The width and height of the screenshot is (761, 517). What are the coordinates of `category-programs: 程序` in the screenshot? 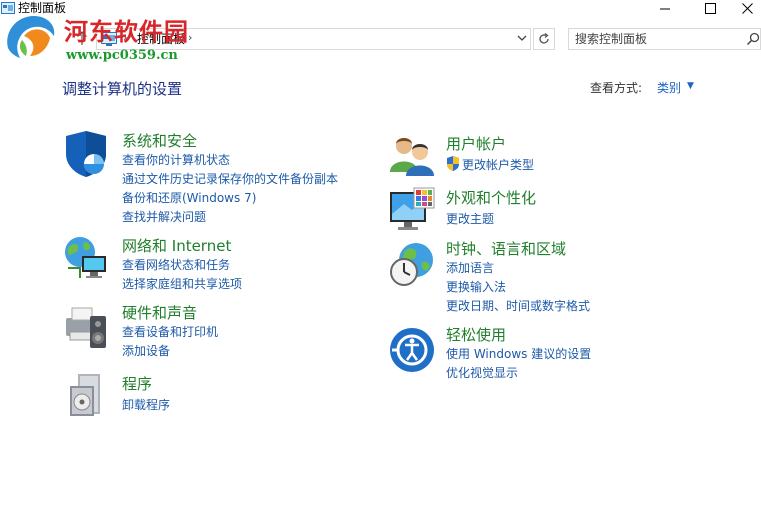 It's located at (137, 383).